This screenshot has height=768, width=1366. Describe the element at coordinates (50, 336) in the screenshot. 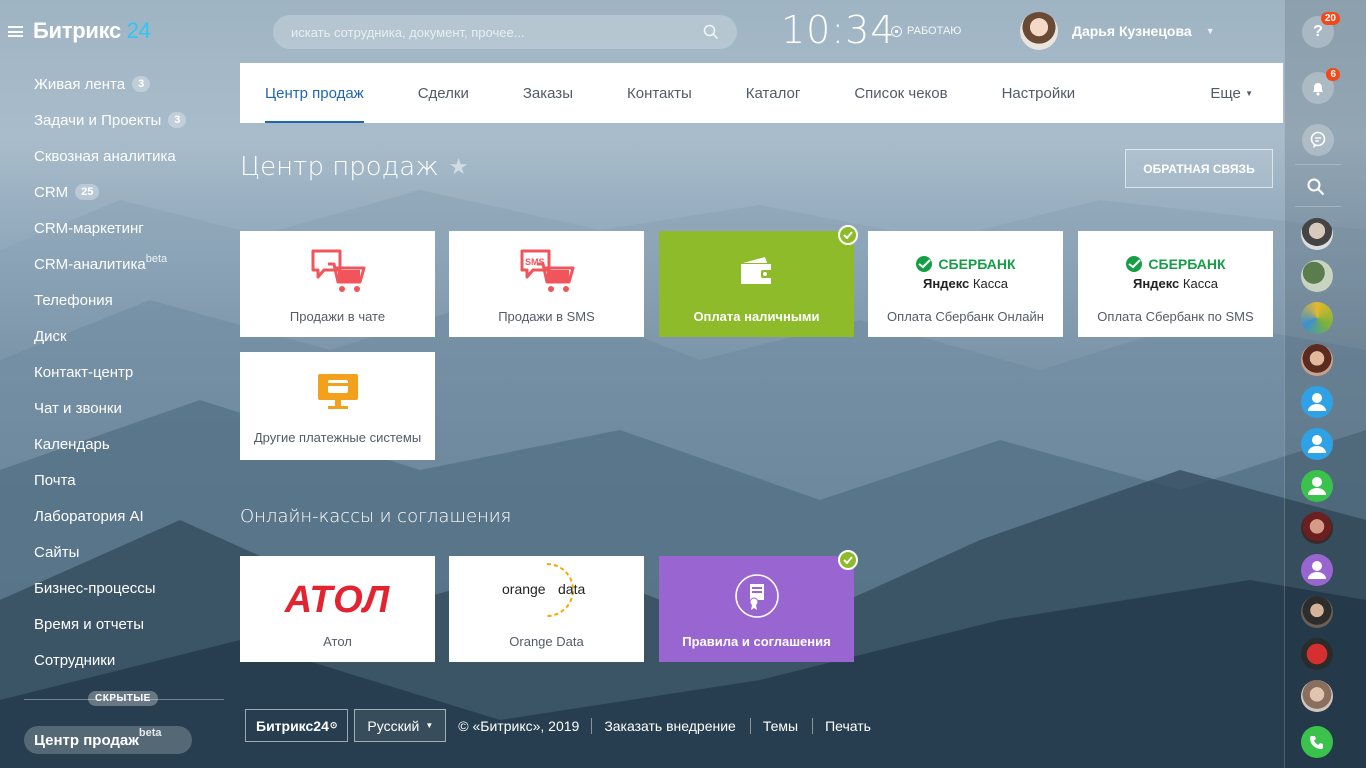

I see `sidebar-item-label: Диск` at that location.